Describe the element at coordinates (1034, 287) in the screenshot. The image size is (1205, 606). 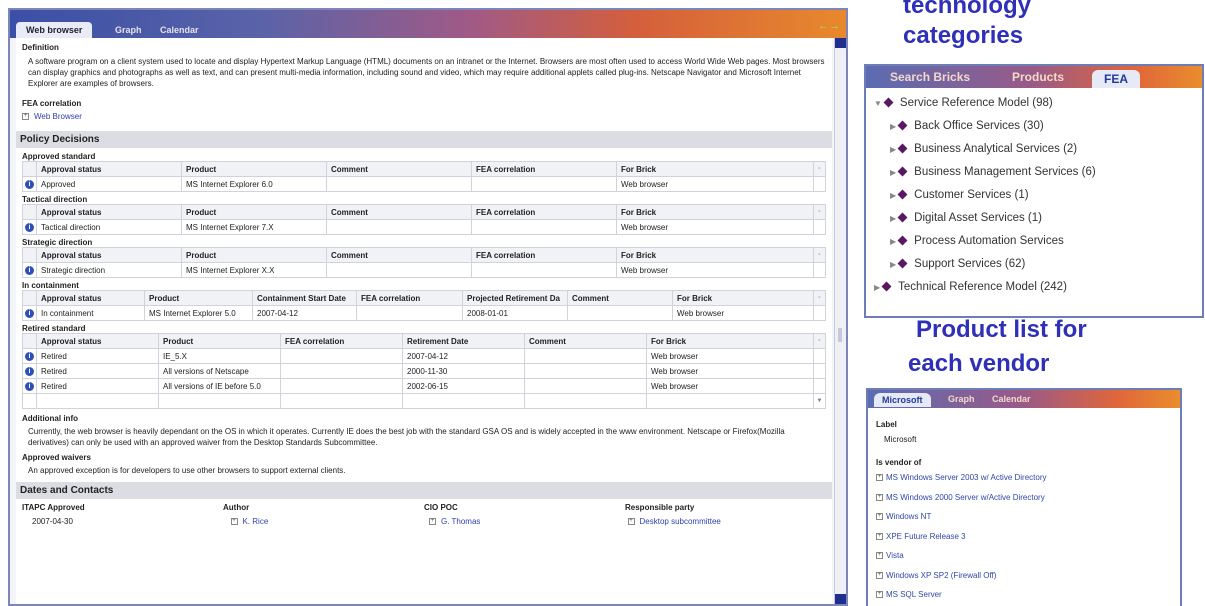
I see `tree-item: ▶ Technical Reference Model (242)` at that location.